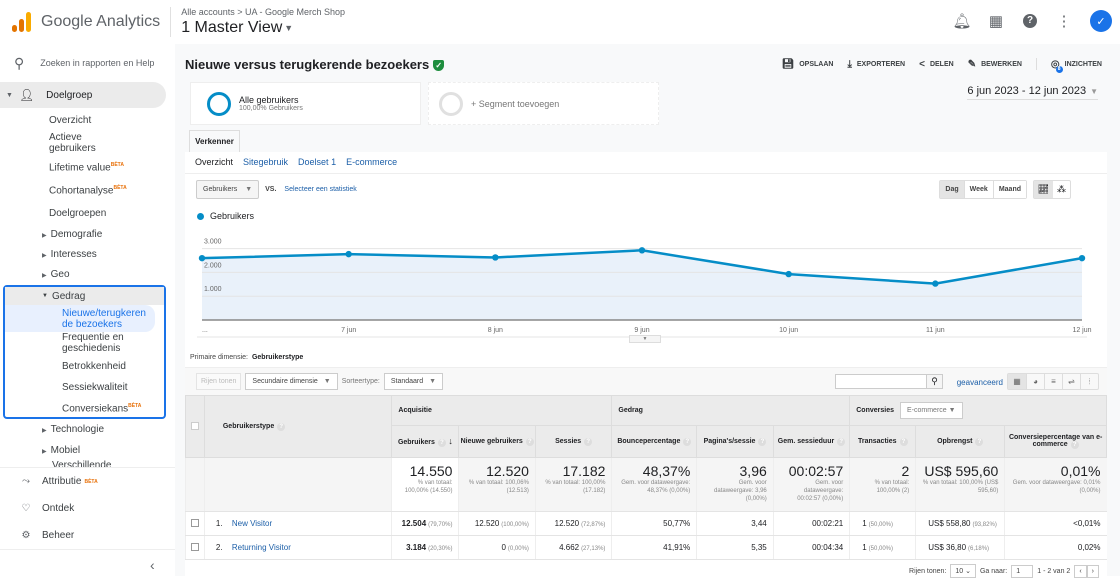 The image size is (1120, 578). I want to click on sidebar-item-sessiekwaliteit: Sessiekwaliteit, so click(84, 387).